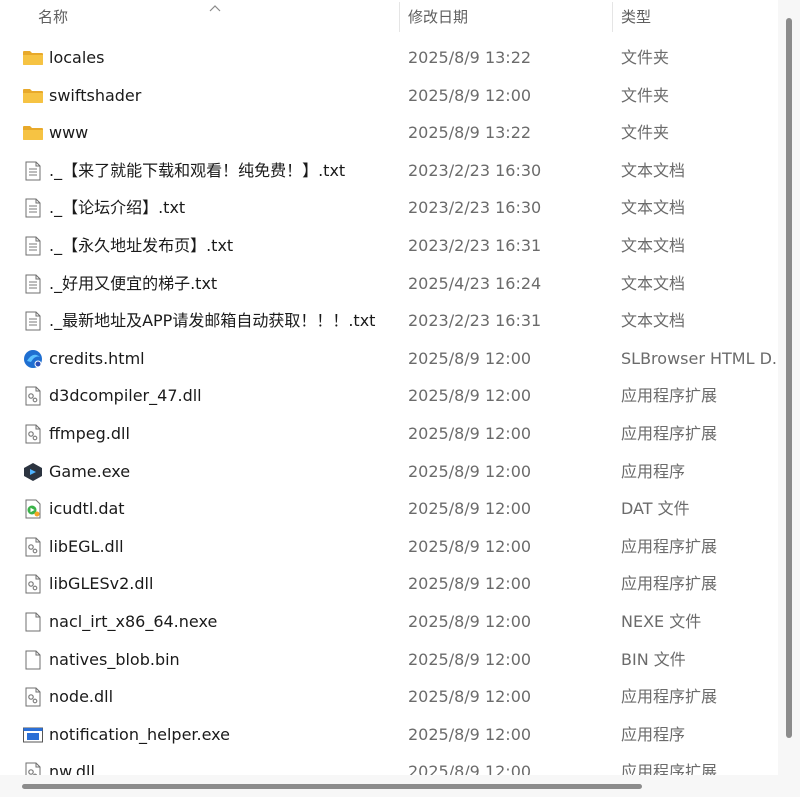 This screenshot has height=797, width=800. Describe the element at coordinates (389, 58) in the screenshot. I see `file-row: locales 2025/8/9 13:22 文件夹` at that location.